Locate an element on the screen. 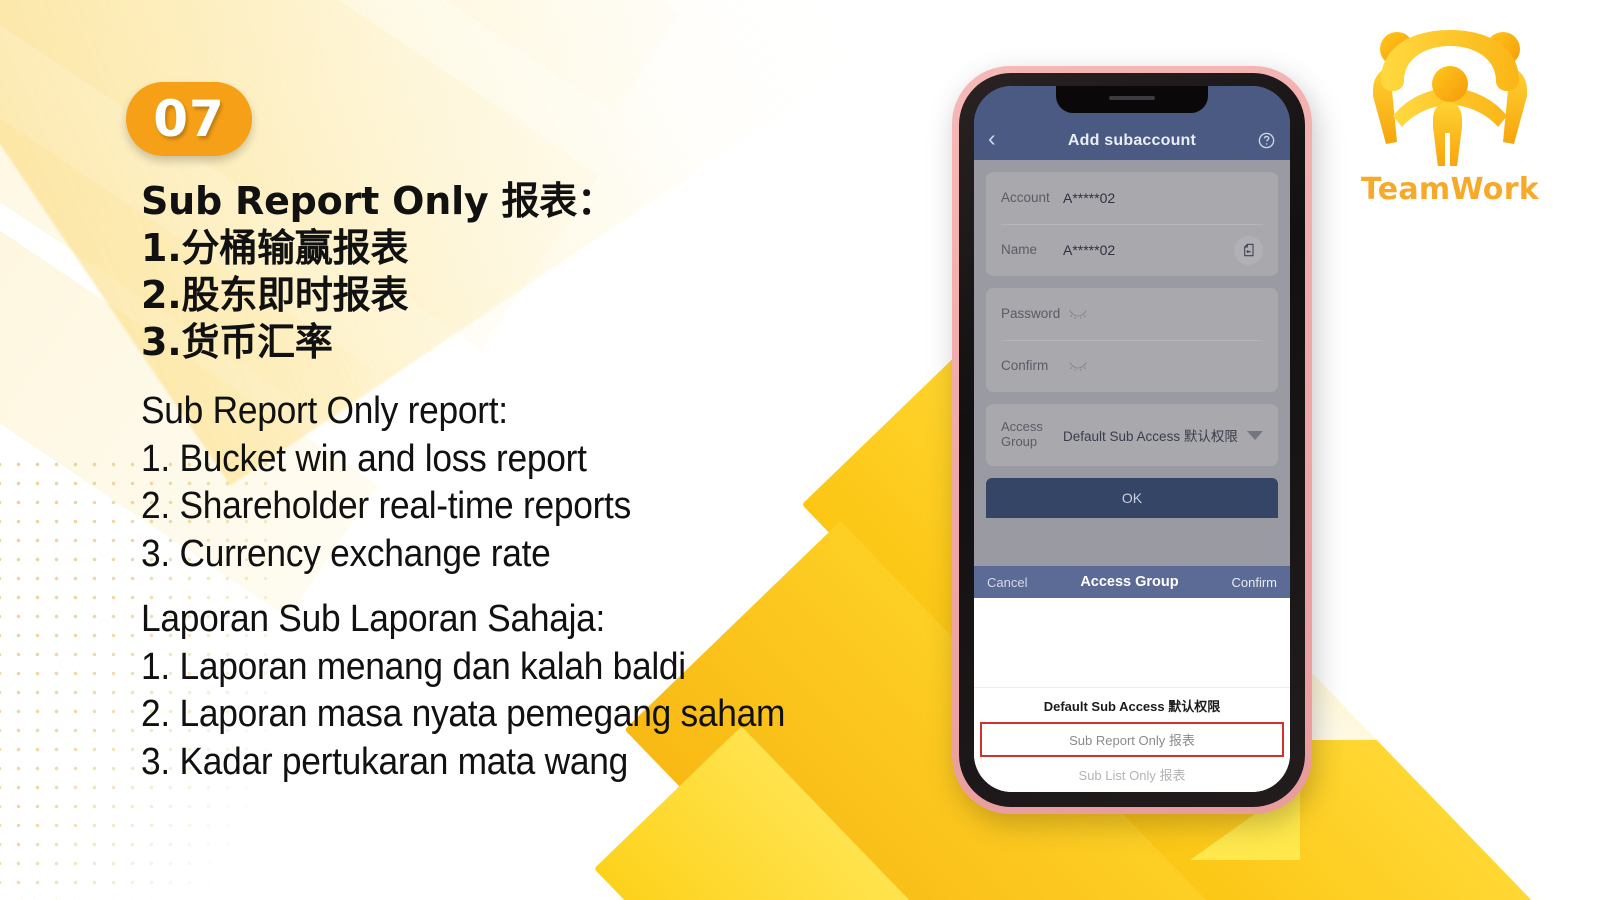 The width and height of the screenshot is (1600, 900). three-people-teamwork-icon is located at coordinates (1450, 98).